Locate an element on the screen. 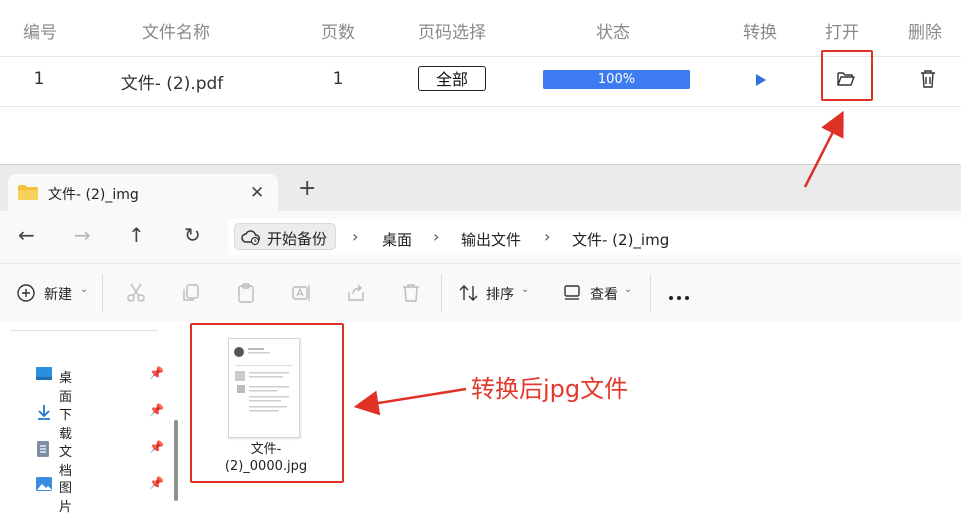  more-options-icon is located at coordinates (679, 295).